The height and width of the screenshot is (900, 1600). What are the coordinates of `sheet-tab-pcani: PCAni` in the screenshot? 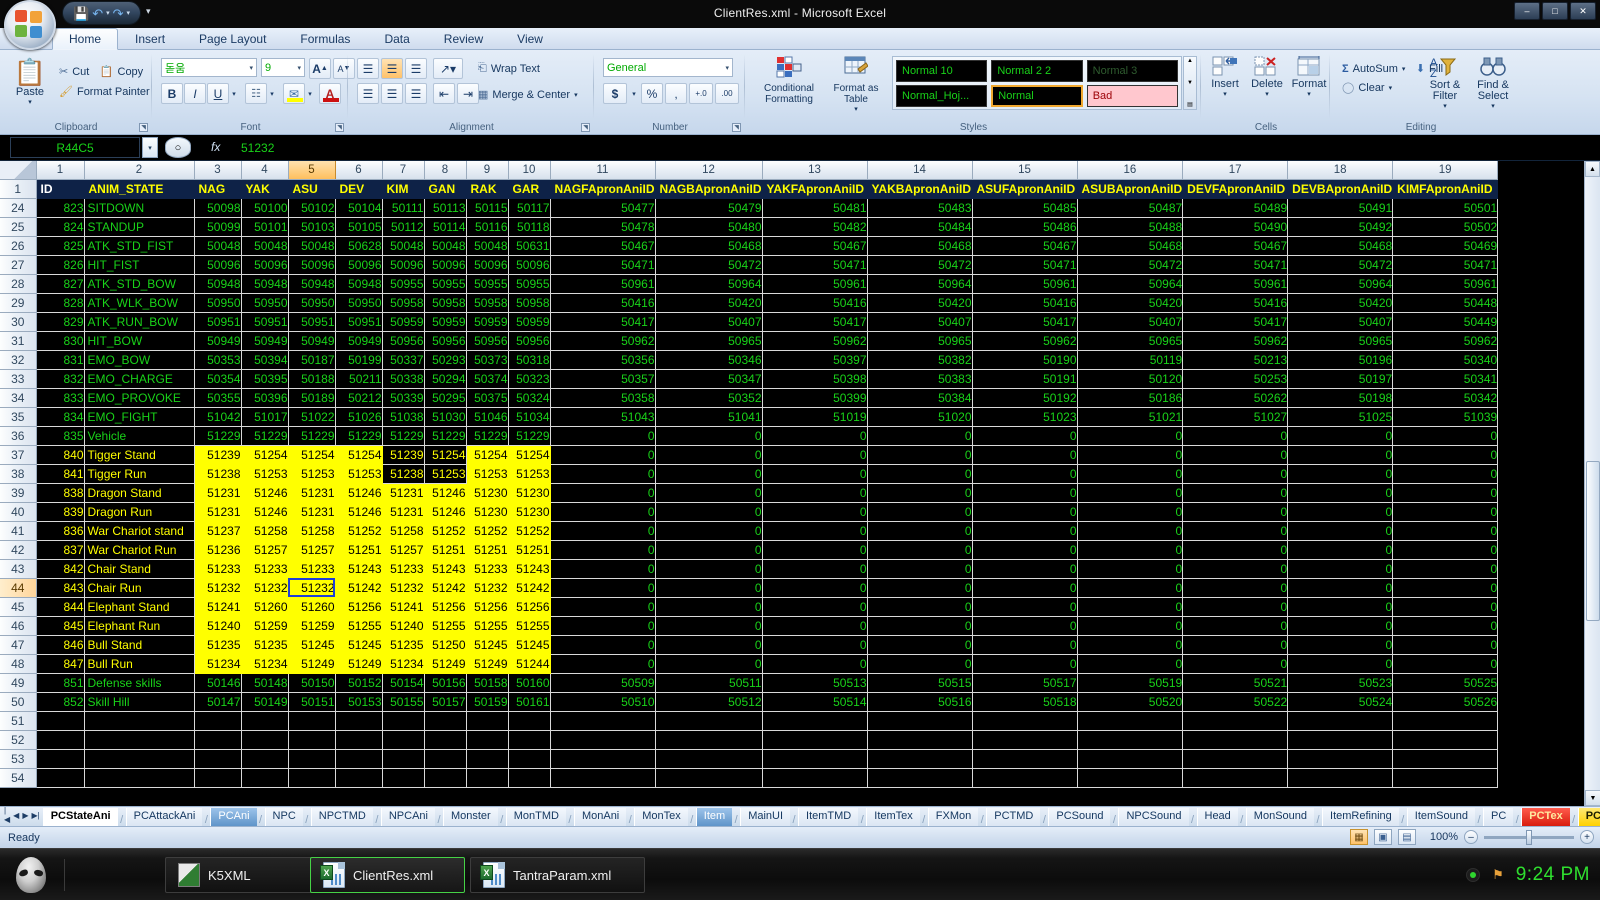 It's located at (233, 817).